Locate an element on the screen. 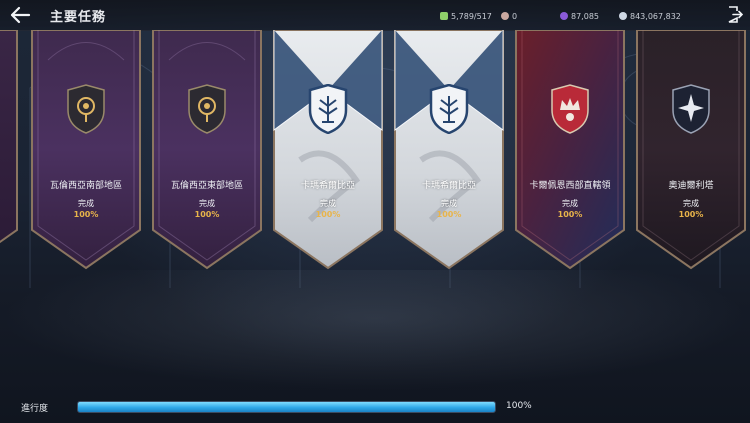 The image size is (750, 423). region-banner: 瓦倫西亞東部地區 完成 100% is located at coordinates (207, 150).